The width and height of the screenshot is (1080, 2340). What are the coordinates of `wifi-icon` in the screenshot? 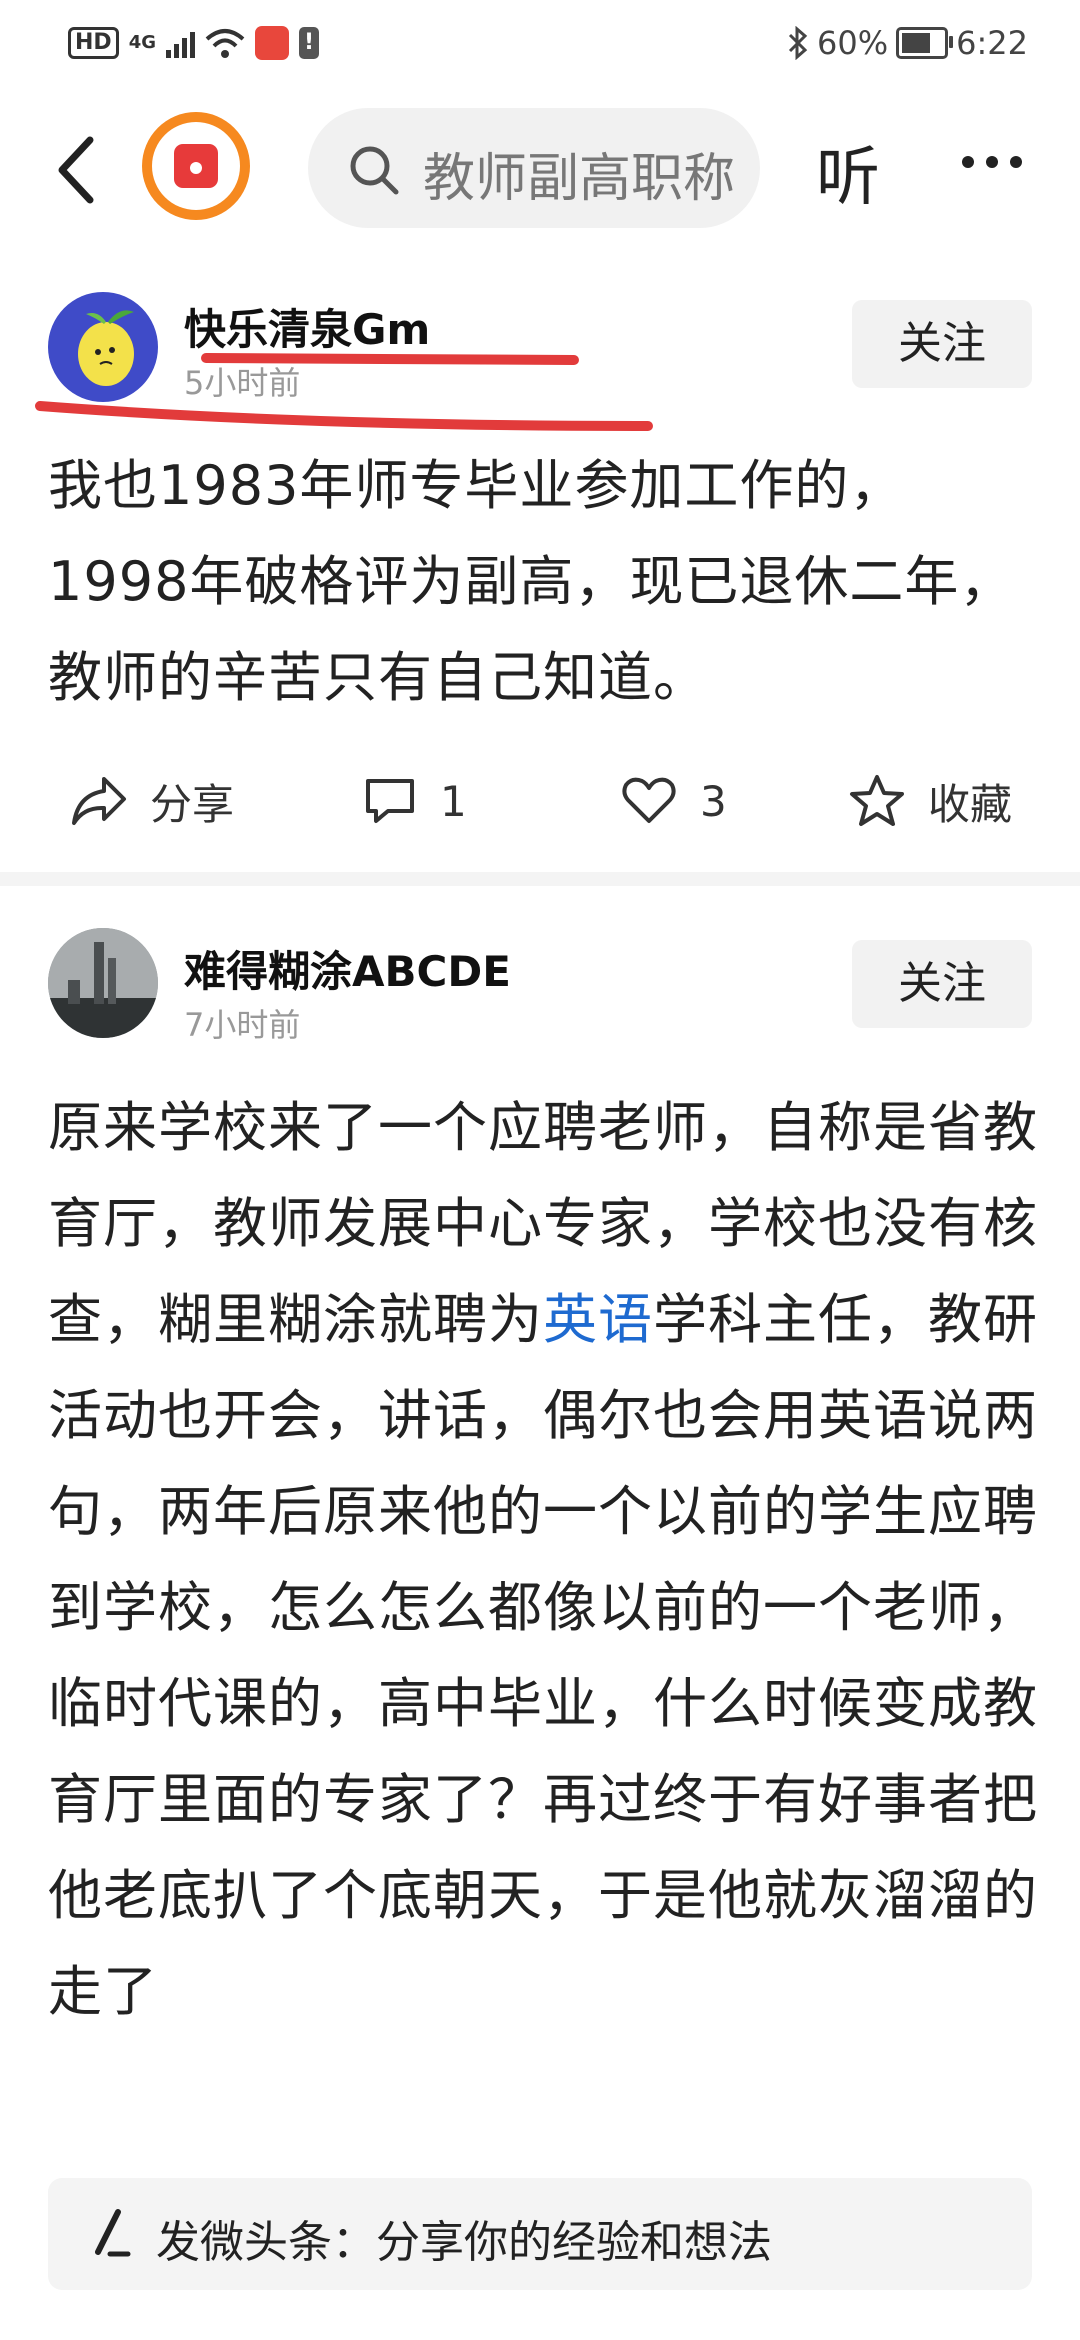 It's located at (225, 43).